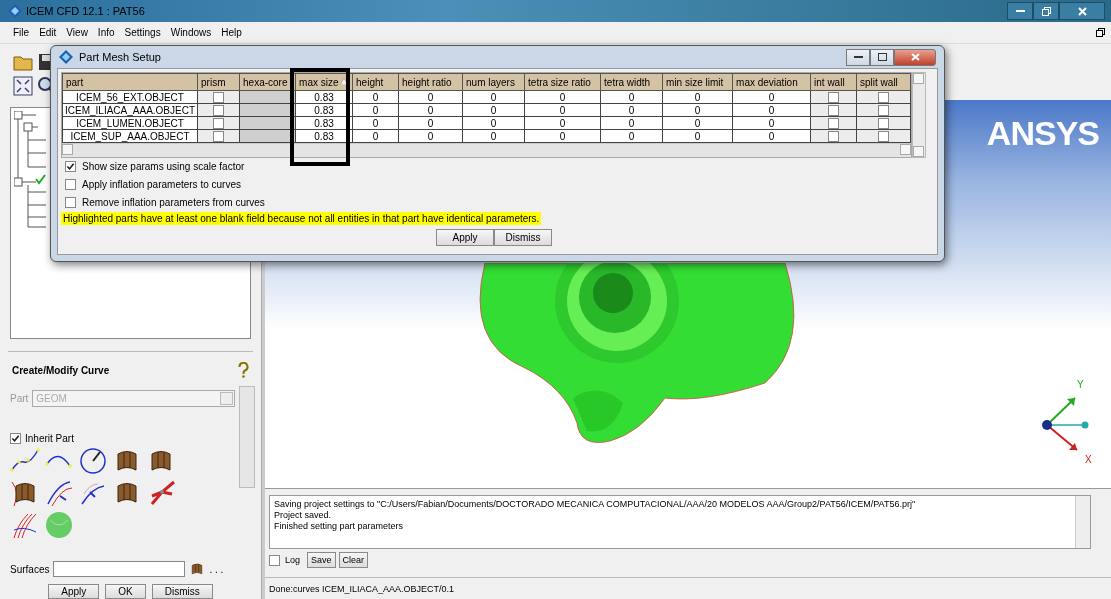 The image size is (1111, 599). What do you see at coordinates (218, 82) in the screenshot?
I see `column-header: prism` at bounding box center [218, 82].